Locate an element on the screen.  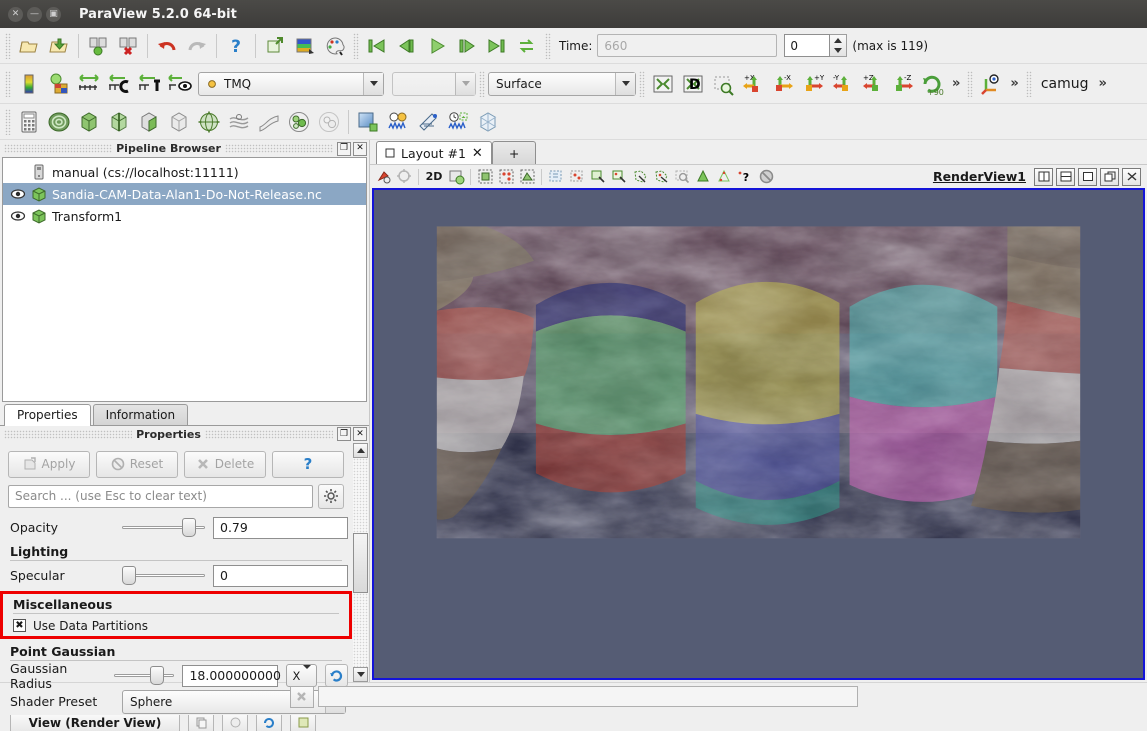
loop-button is located at coordinates (527, 46).